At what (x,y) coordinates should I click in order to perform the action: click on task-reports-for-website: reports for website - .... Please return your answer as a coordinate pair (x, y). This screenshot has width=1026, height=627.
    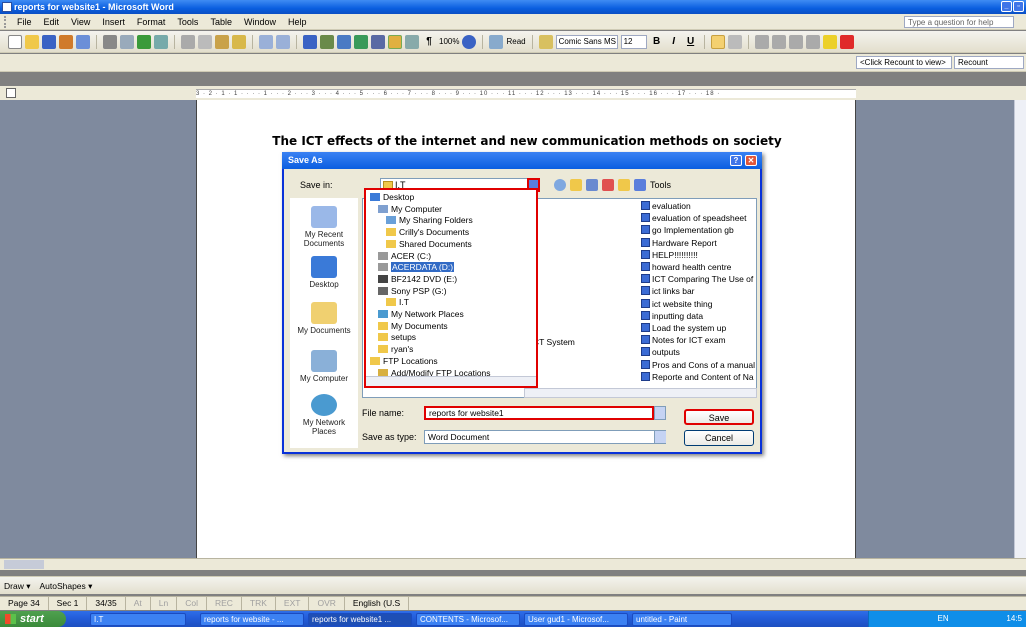
    Looking at the image, I should click on (252, 619).